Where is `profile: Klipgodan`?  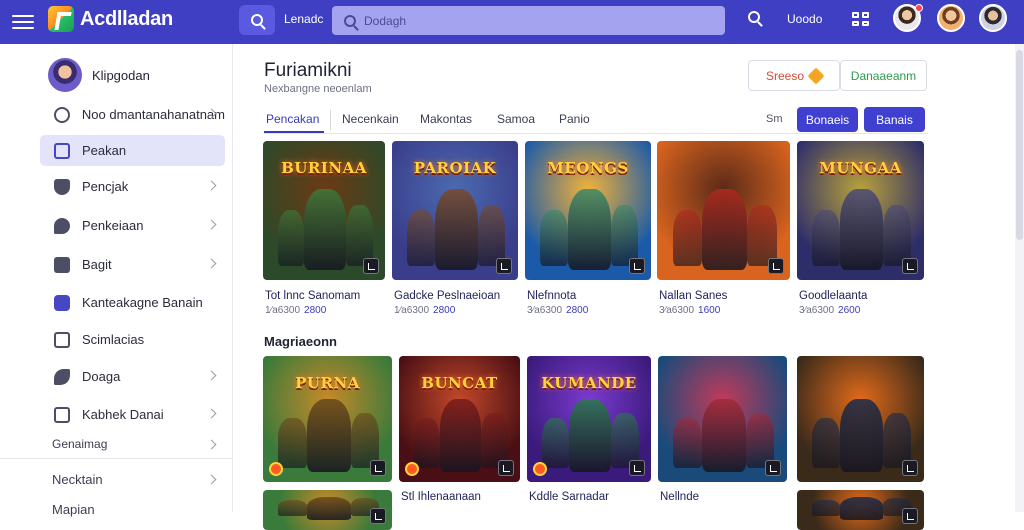
profile: Klipgodan is located at coordinates (99, 75).